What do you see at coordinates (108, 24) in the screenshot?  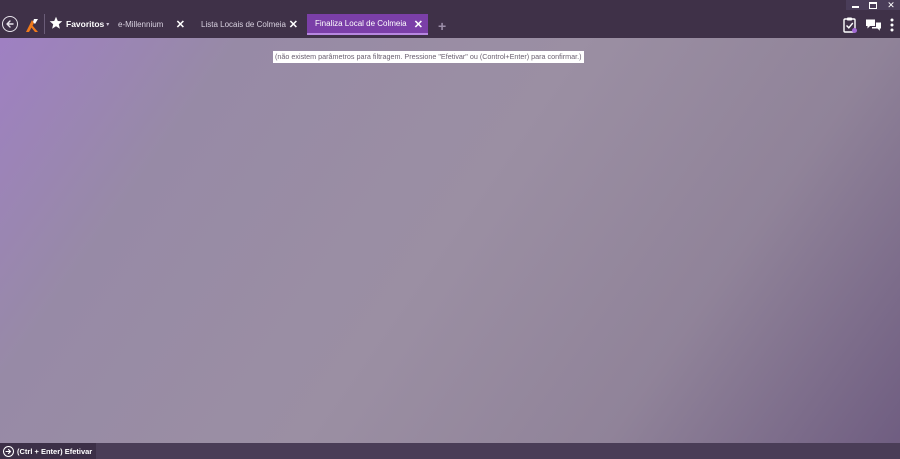 I see `chevron-down-icon: ▾` at bounding box center [108, 24].